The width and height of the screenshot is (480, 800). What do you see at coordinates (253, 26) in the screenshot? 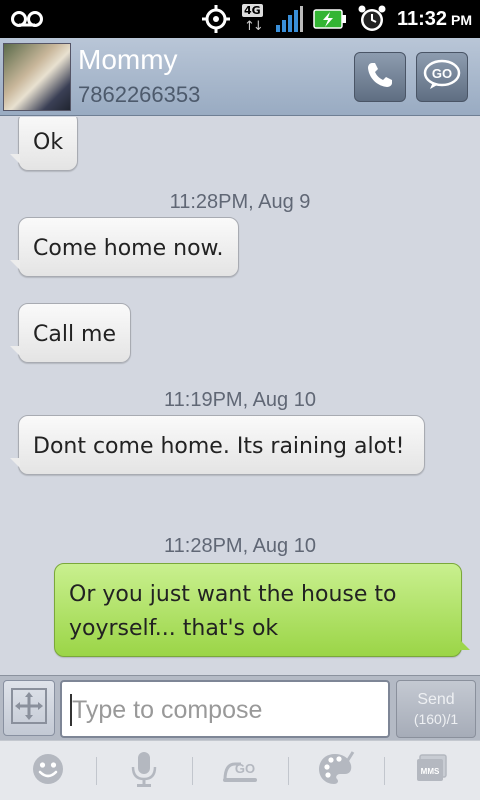
I see `data-arrows-icon: ↑↓` at bounding box center [253, 26].